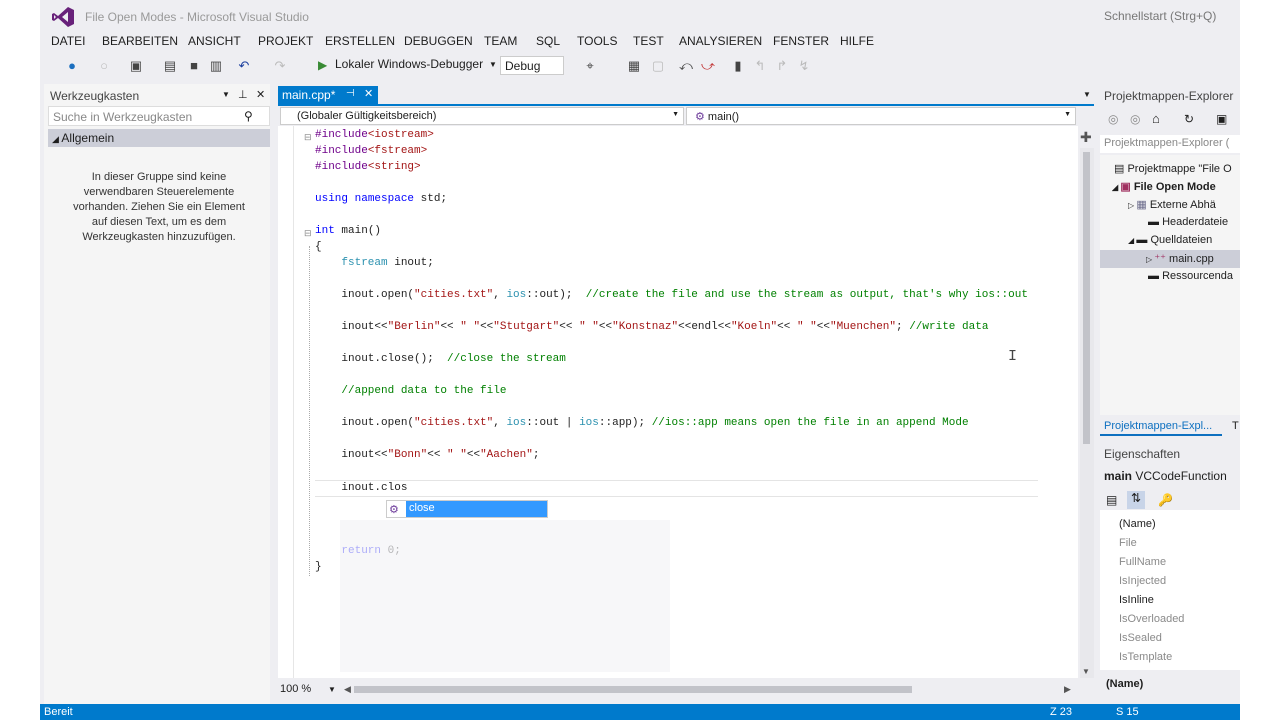 This screenshot has height=720, width=1280. What do you see at coordinates (1136, 600) in the screenshot?
I see `prop-row-isinline: IsInline` at bounding box center [1136, 600].